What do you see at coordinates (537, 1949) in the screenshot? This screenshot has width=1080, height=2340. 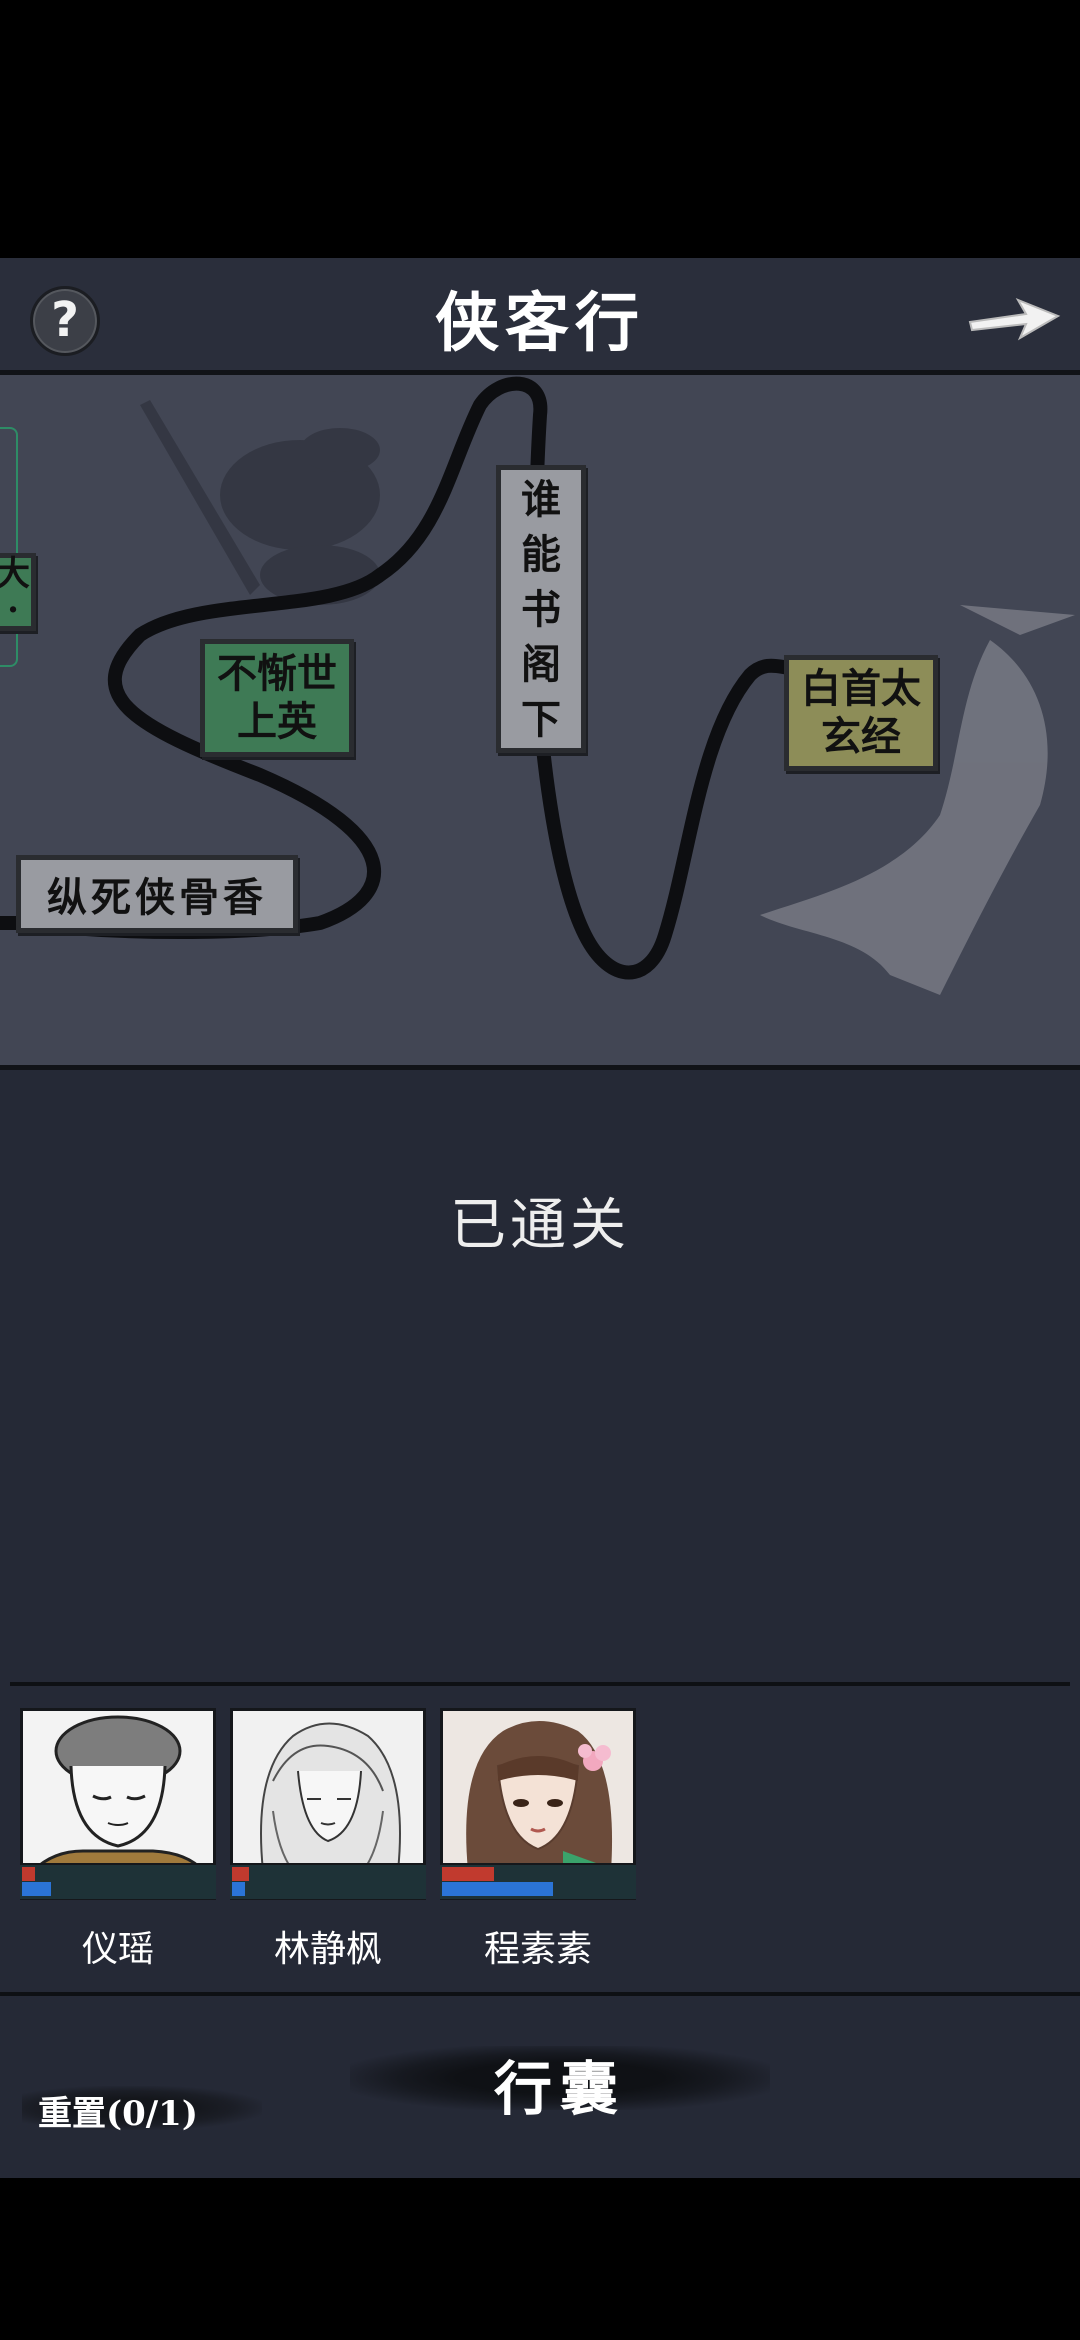 I see `member-name: 程素素` at bounding box center [537, 1949].